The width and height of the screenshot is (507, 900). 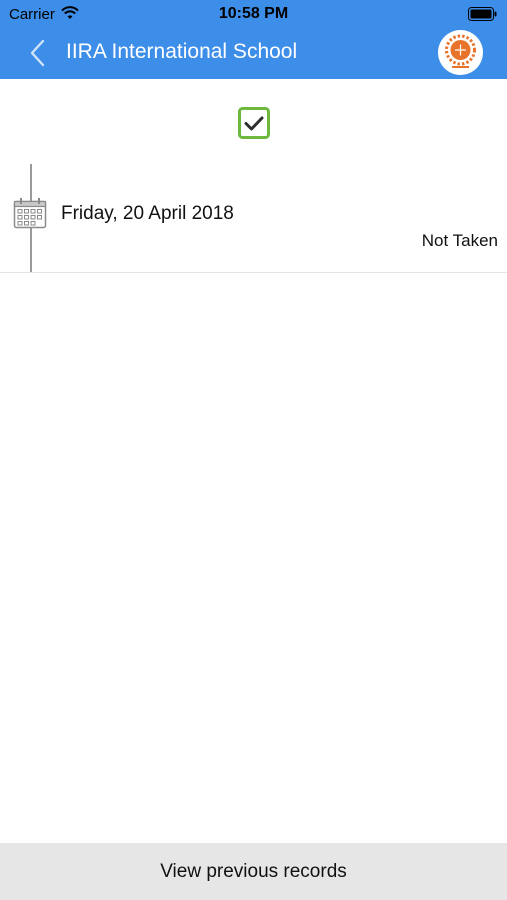 I want to click on navigation-bar: IIRA International School, so click(x=253, y=53).